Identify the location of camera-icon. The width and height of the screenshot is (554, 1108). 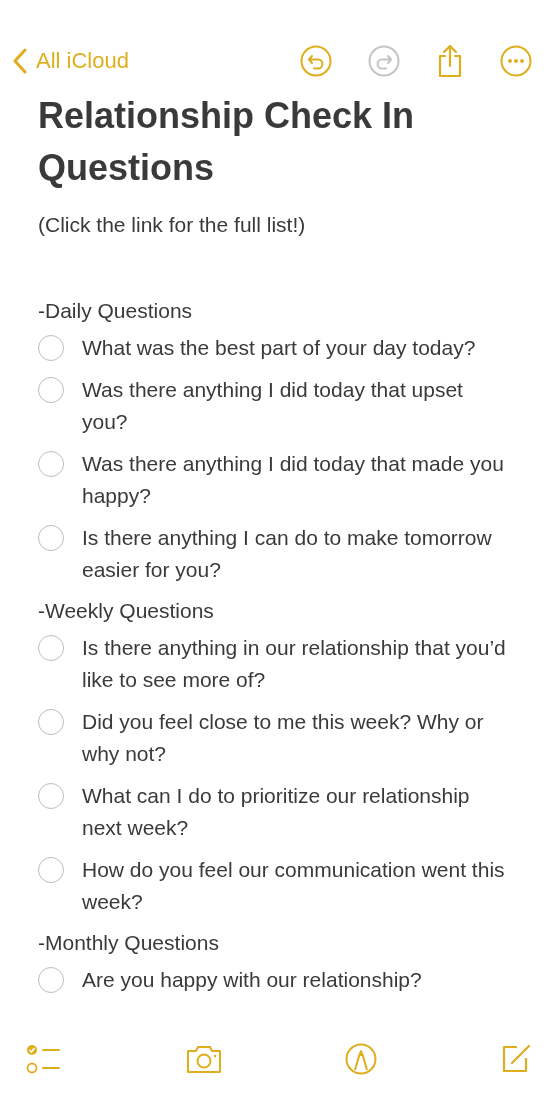
(203, 1059).